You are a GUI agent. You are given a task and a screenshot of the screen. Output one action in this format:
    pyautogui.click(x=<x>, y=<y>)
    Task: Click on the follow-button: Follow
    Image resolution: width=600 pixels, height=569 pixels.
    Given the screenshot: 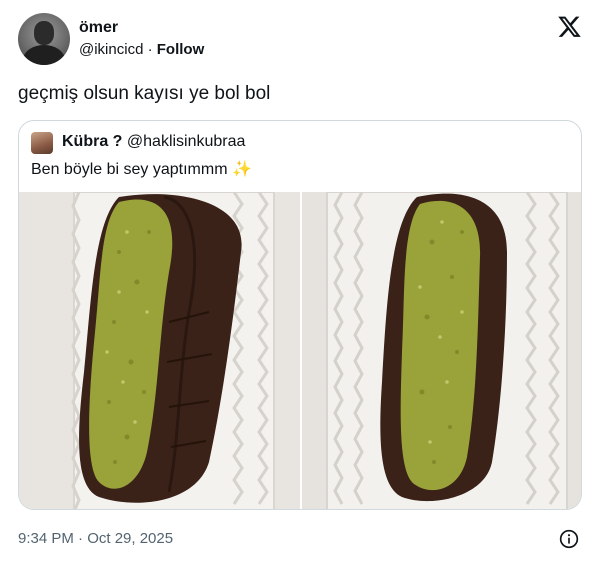 What is the action you would take?
    pyautogui.click(x=181, y=49)
    